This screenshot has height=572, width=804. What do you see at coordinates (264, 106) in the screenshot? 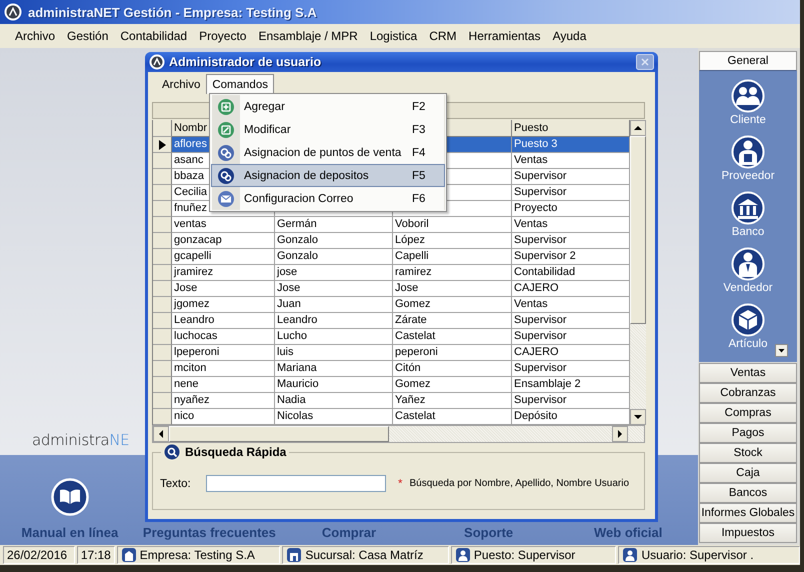
I see `command-label: Agregar` at bounding box center [264, 106].